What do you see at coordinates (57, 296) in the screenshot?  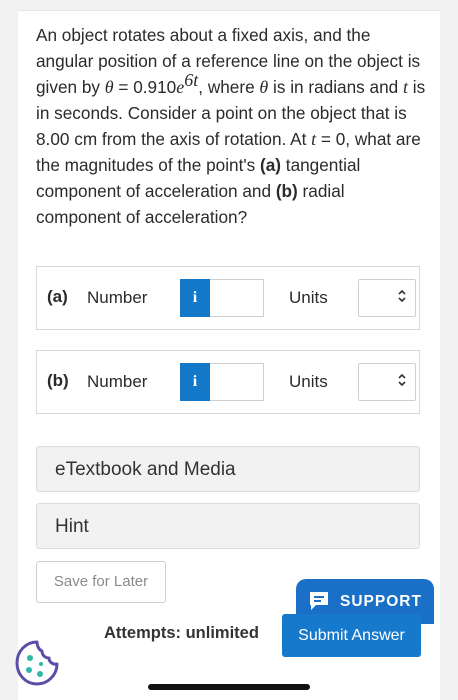 I see `part-label-a: (a)` at bounding box center [57, 296].